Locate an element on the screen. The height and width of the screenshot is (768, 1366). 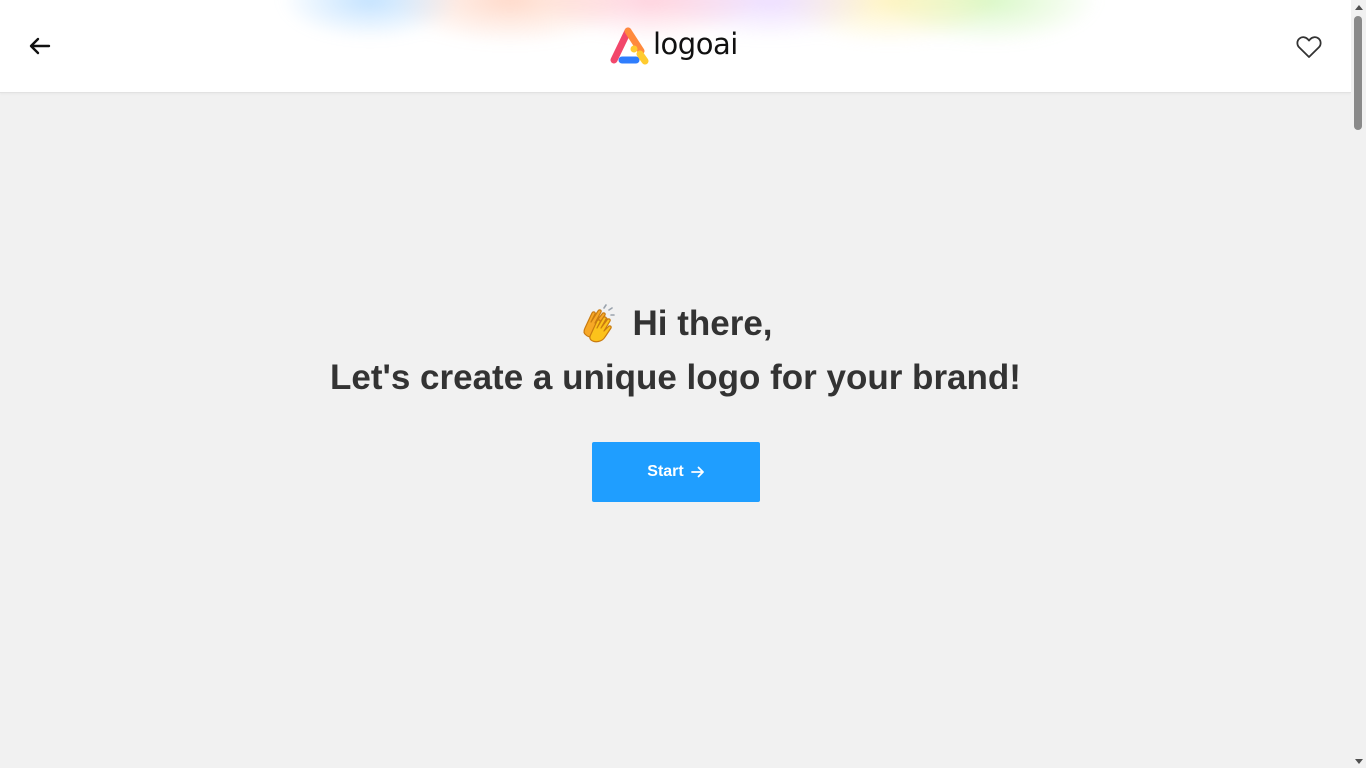
logoai-logo: logoai is located at coordinates (674, 45).